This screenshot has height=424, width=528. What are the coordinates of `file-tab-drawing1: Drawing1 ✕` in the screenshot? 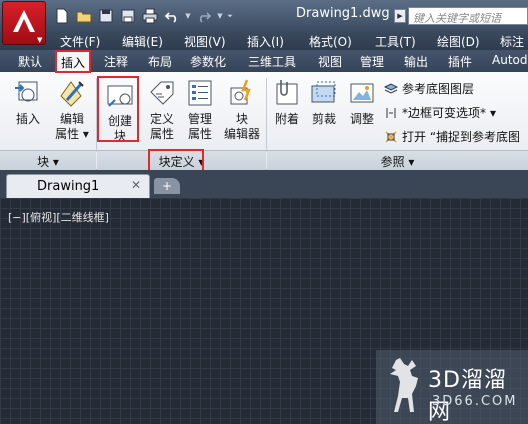 It's located at (78, 186).